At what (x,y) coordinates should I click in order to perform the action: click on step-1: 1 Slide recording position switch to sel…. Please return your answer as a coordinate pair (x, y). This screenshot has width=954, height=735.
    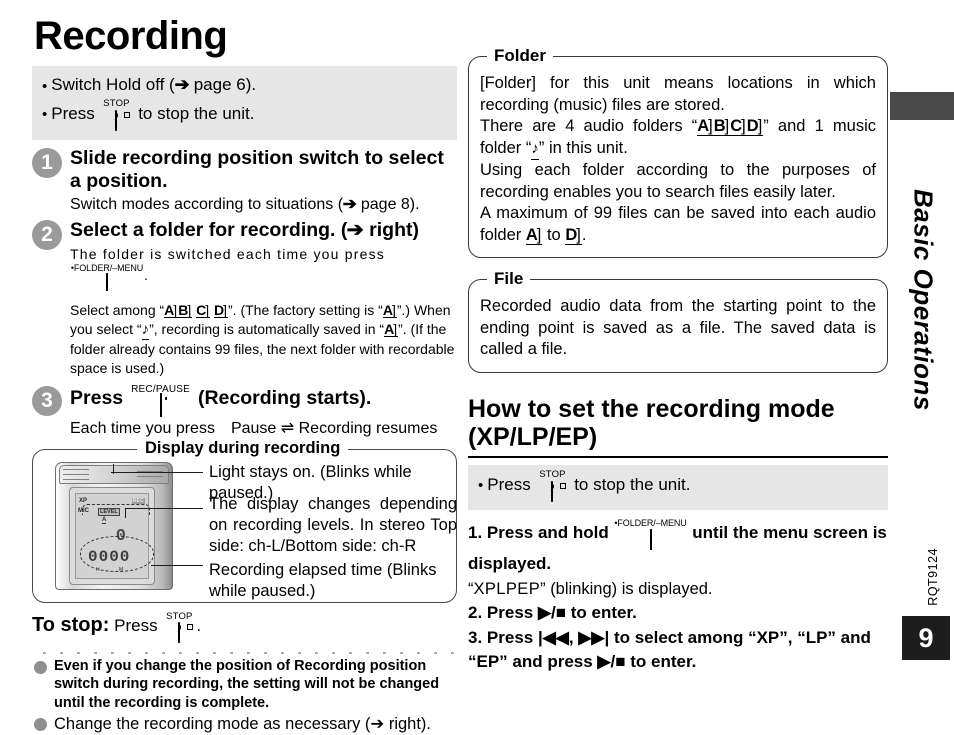
    Looking at the image, I should click on (244, 181).